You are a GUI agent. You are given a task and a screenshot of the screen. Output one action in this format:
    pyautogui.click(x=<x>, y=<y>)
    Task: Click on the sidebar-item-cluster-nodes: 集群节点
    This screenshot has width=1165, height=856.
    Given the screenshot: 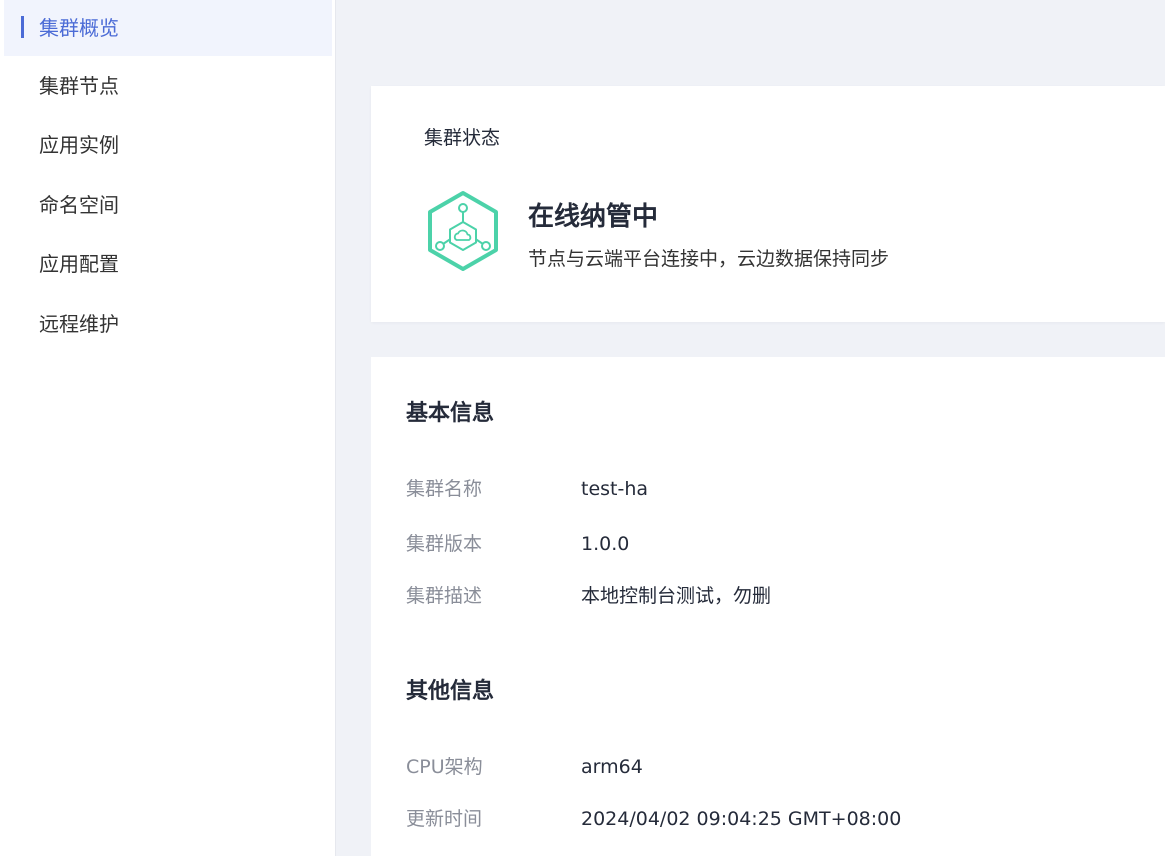 What is the action you would take?
    pyautogui.click(x=168, y=86)
    